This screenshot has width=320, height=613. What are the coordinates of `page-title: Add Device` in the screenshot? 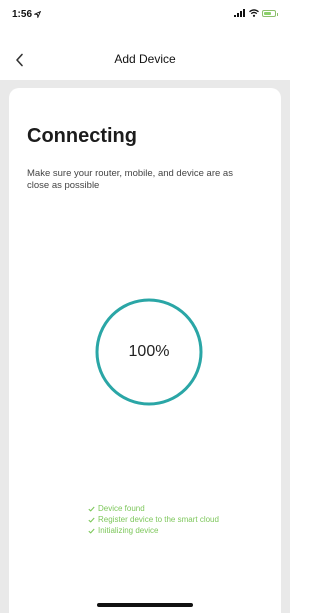 It's located at (145, 59).